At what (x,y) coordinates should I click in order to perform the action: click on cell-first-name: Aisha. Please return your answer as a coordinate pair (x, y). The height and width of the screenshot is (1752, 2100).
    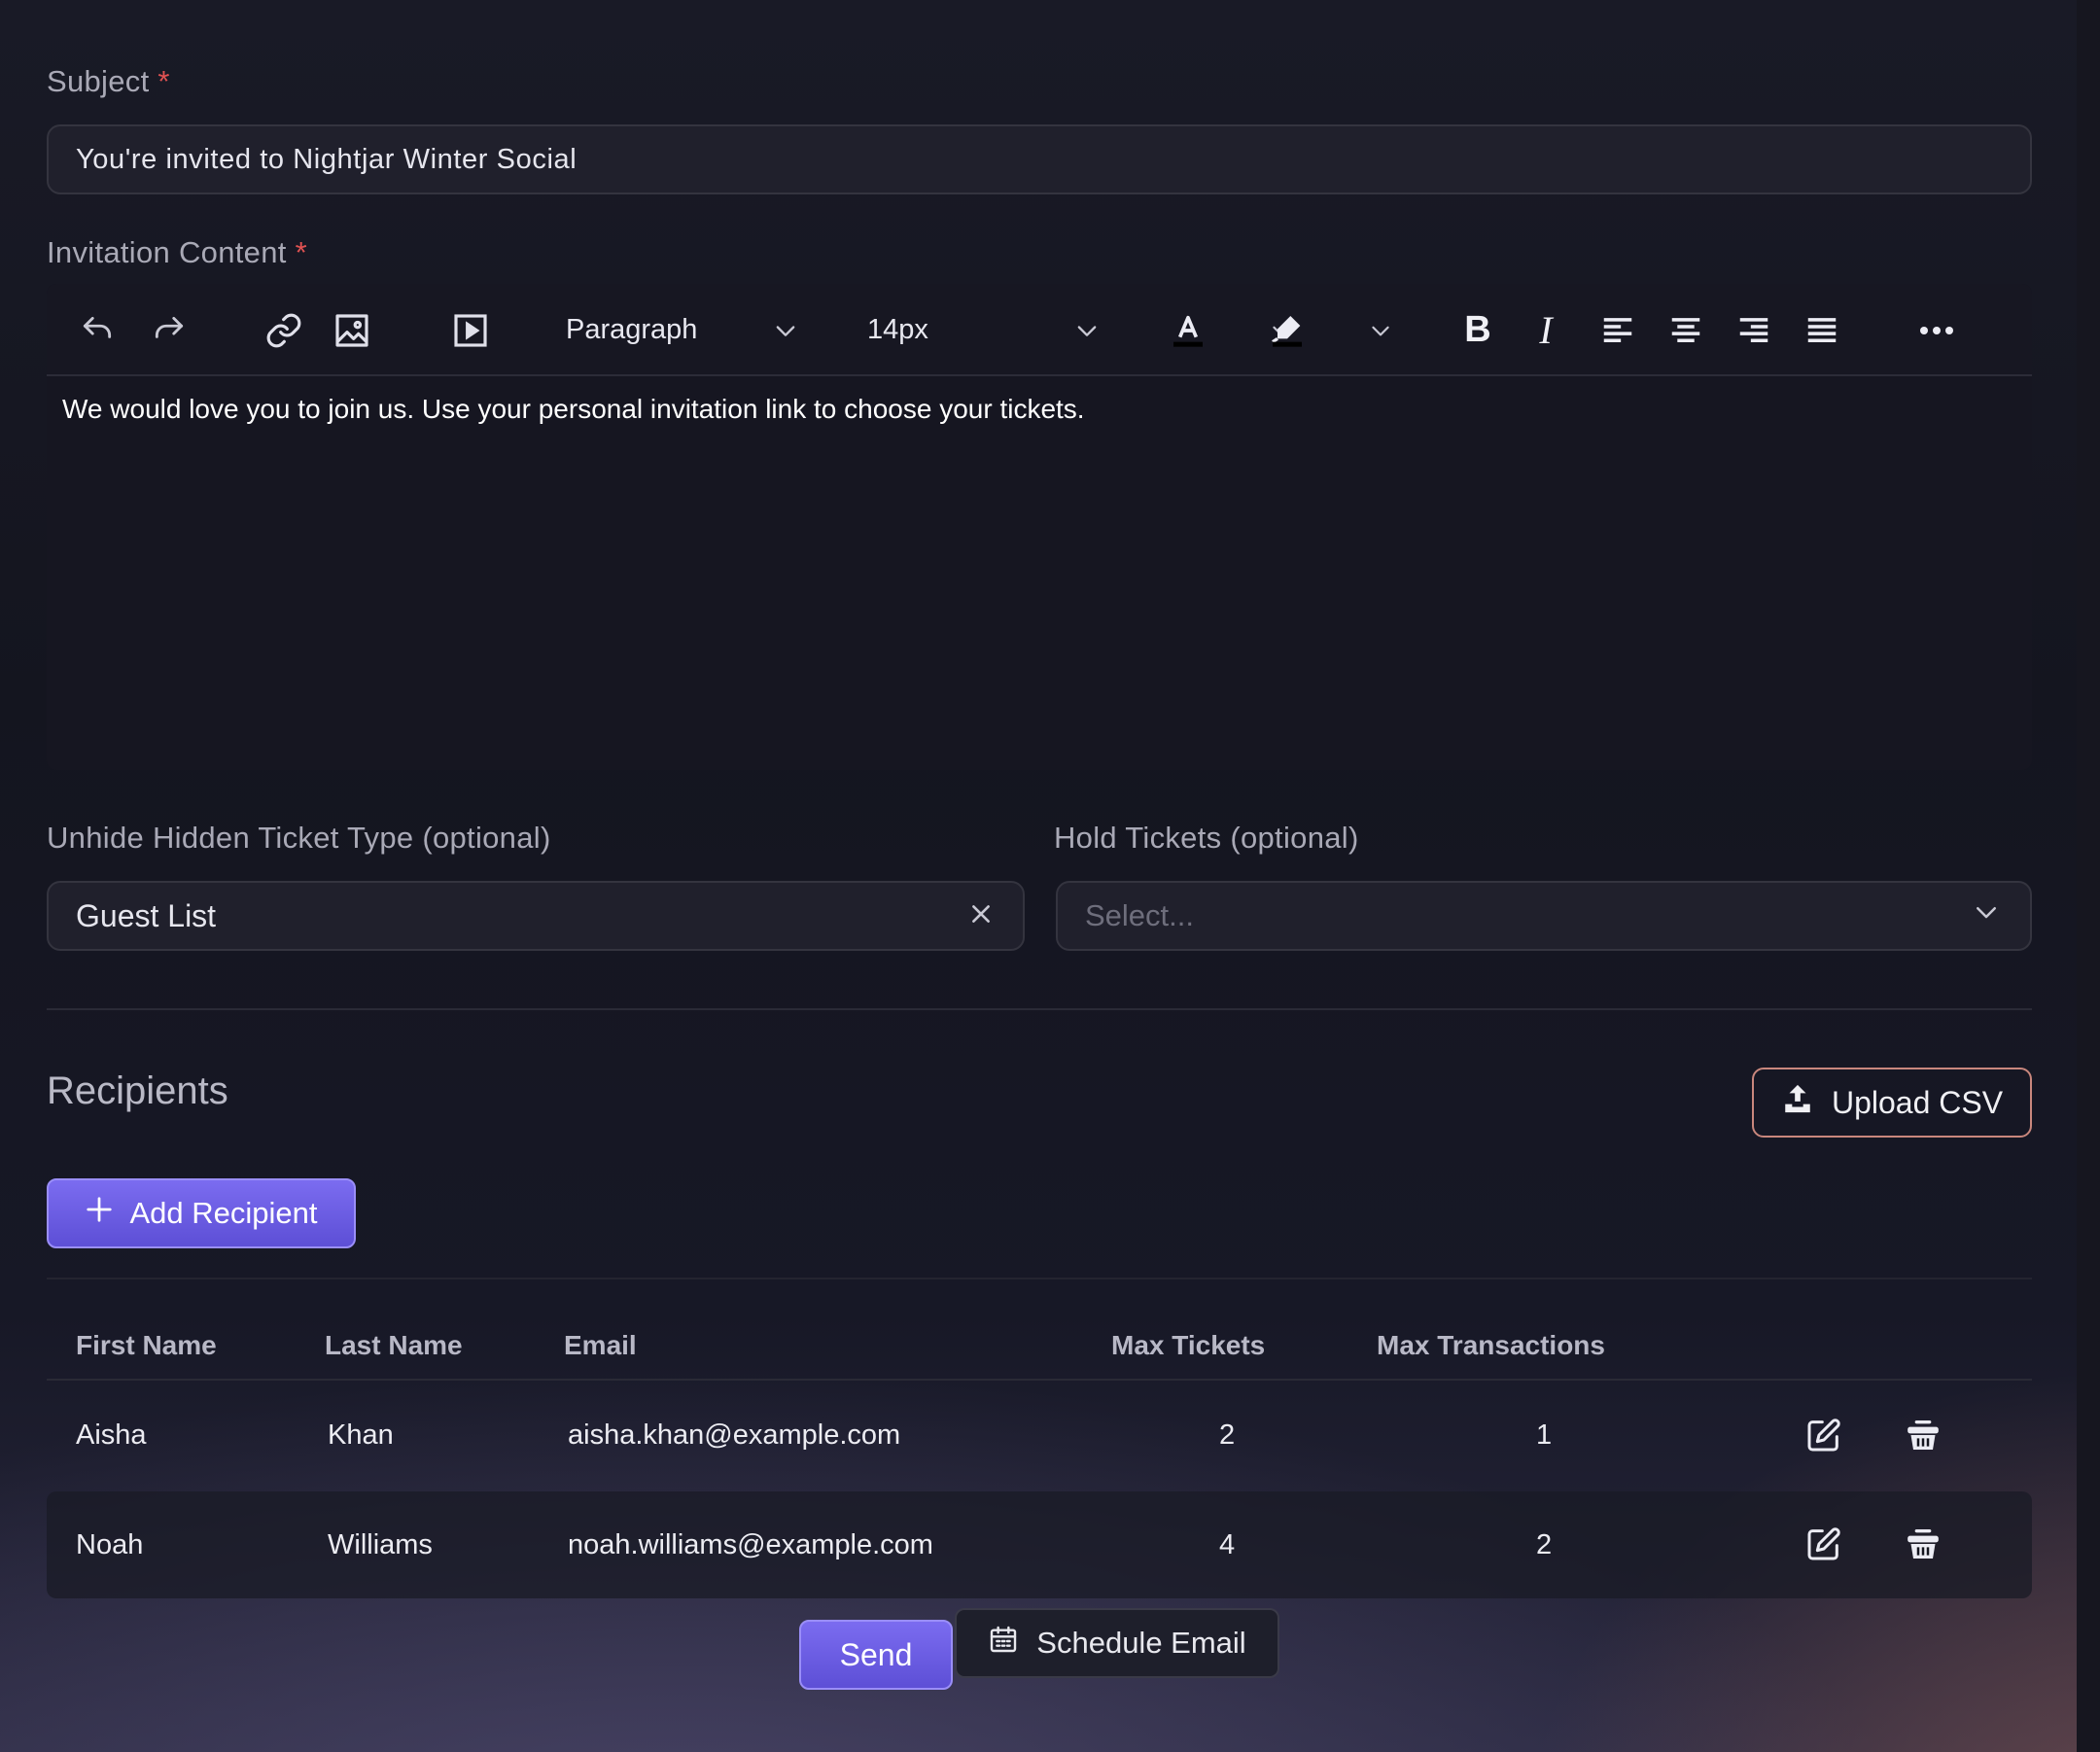
    Looking at the image, I should click on (111, 1435).